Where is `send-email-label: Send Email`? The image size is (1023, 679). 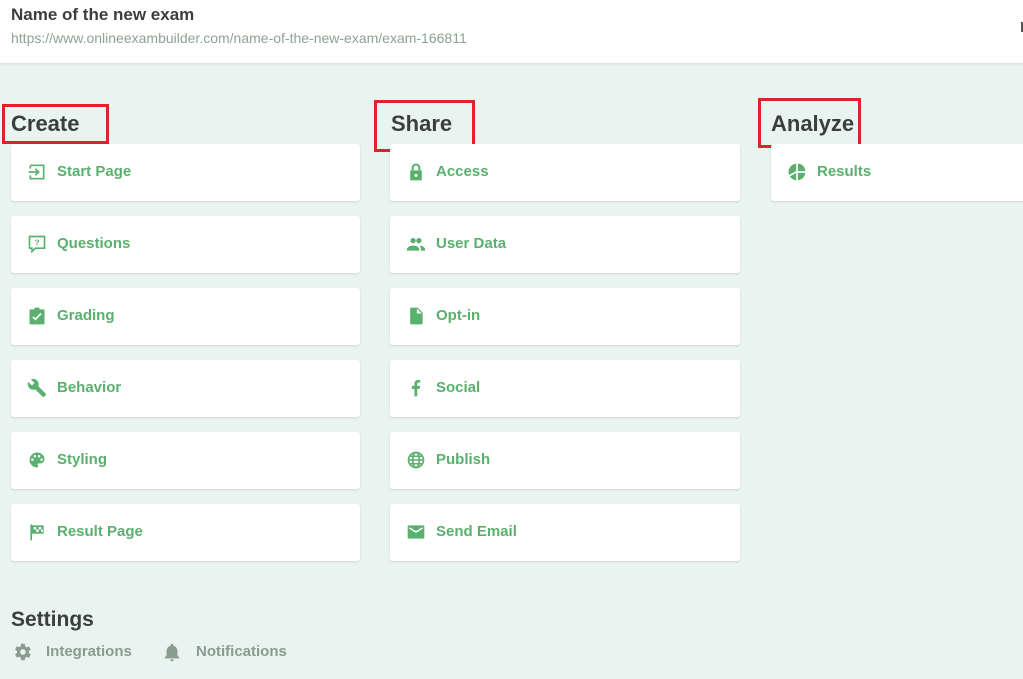
send-email-label: Send Email is located at coordinates (476, 531).